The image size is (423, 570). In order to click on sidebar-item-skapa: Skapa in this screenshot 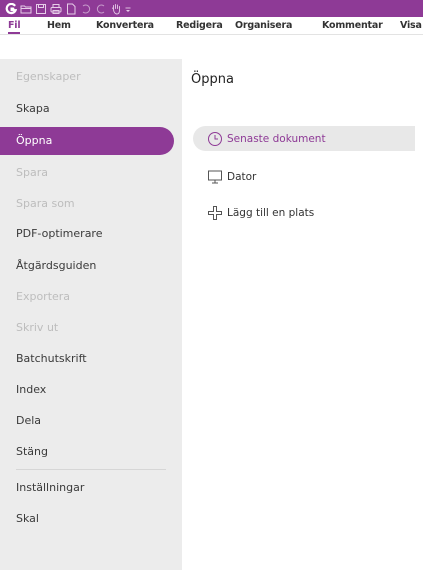, I will do `click(33, 108)`.